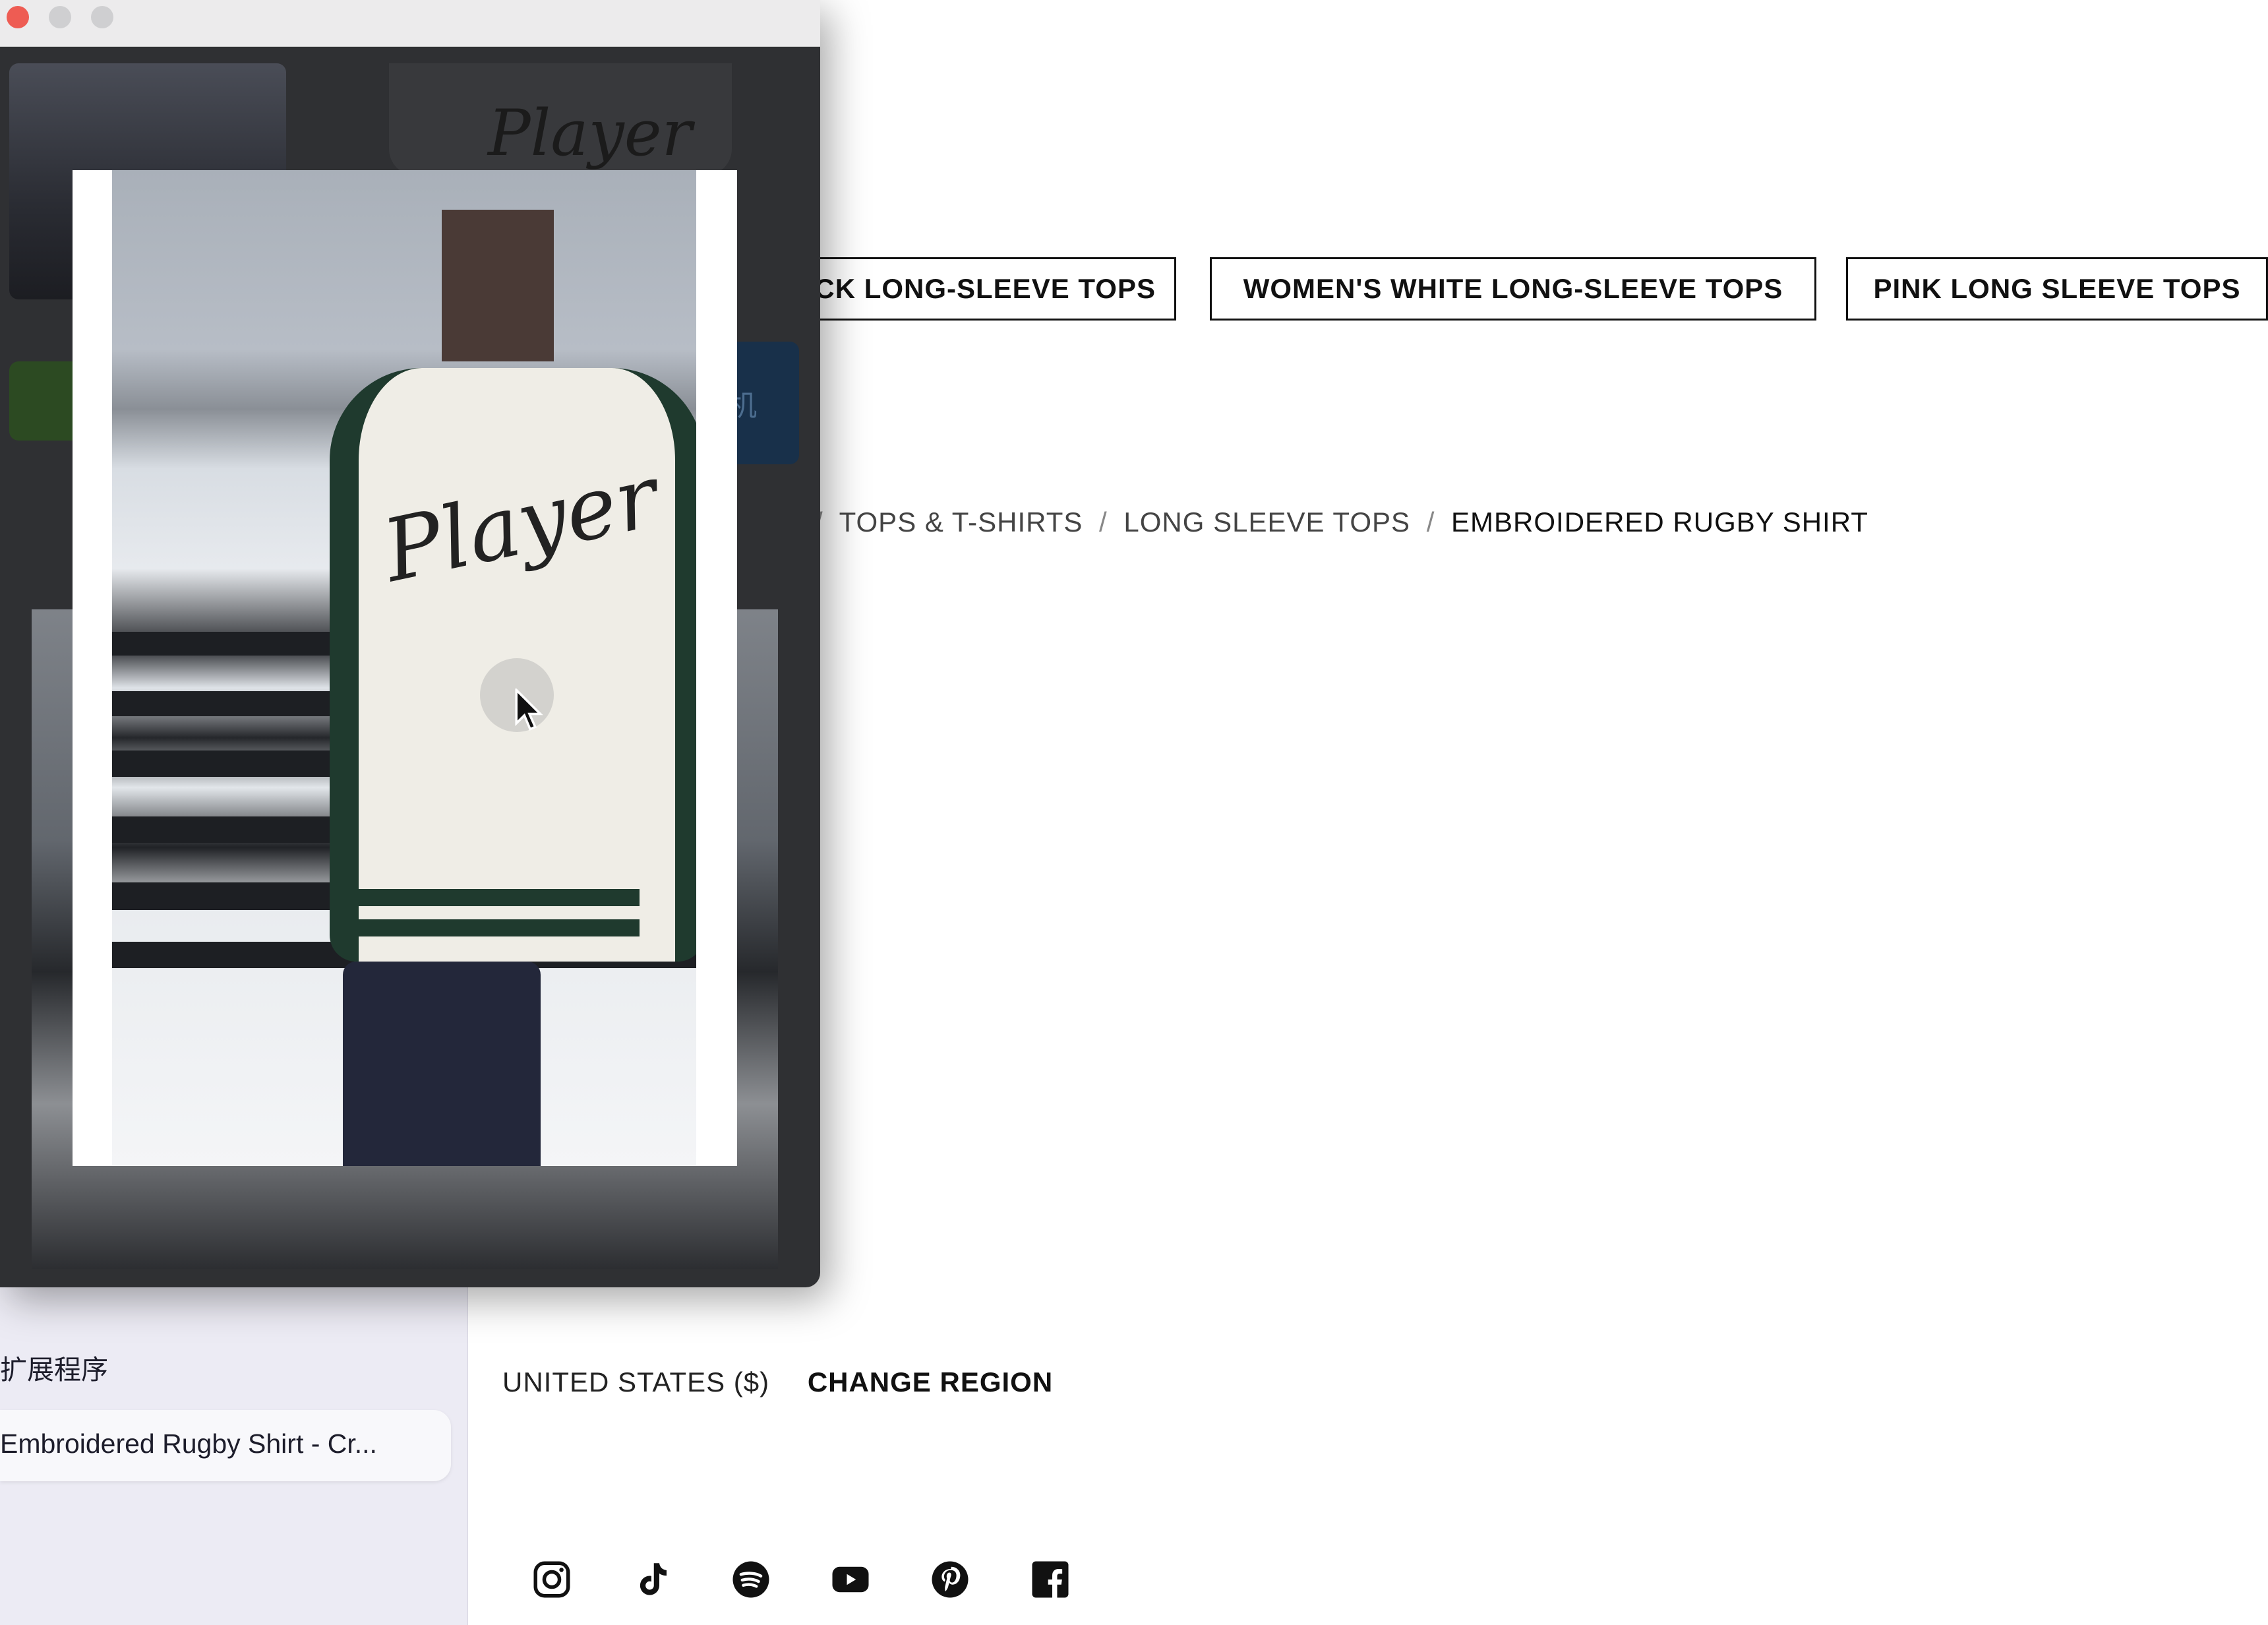 The height and width of the screenshot is (1625, 2268). I want to click on breadcrumb-current: EMBROIDERED RUGBY SHIRT, so click(1659, 521).